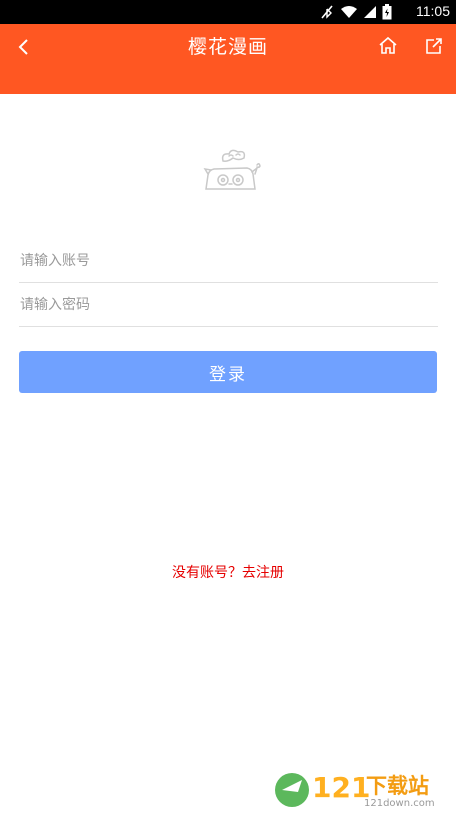 The image size is (456, 814). I want to click on watermark-subtext: 121down.com, so click(399, 803).